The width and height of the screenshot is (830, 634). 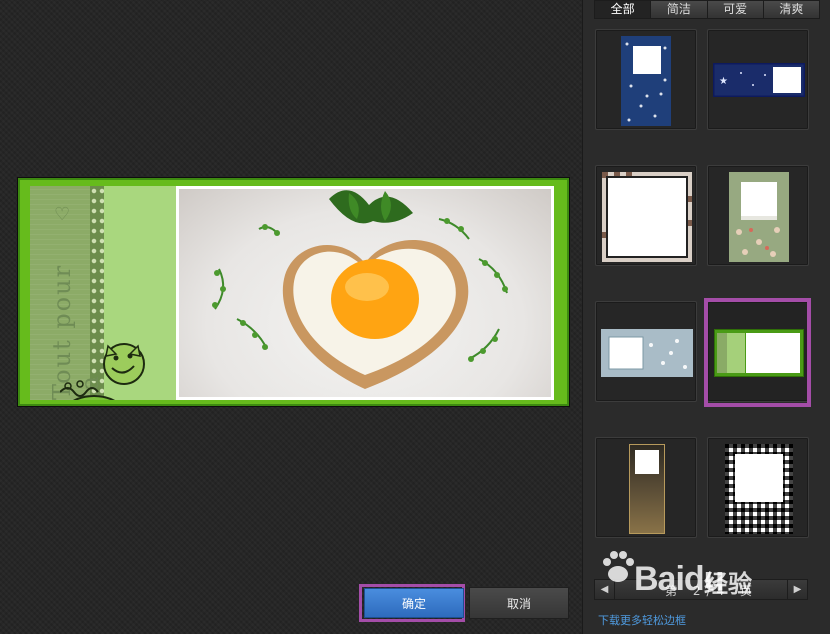 I want to click on tab-fresh: 清爽, so click(x=791, y=9).